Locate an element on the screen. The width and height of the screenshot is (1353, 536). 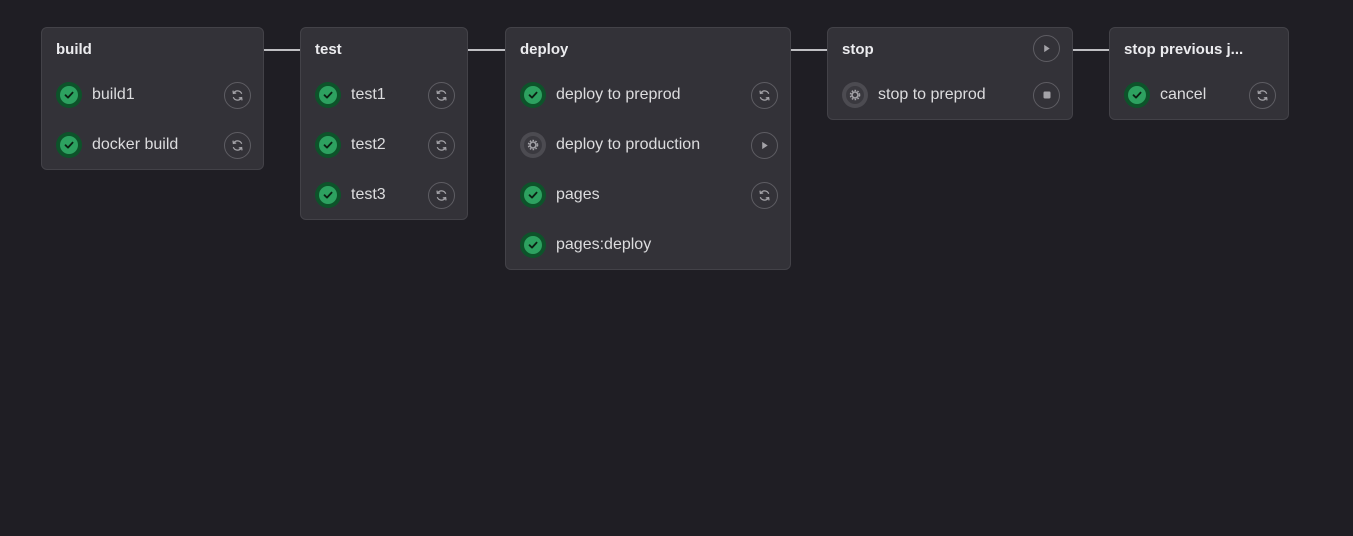
stage-title: deploy is located at coordinates (544, 49).